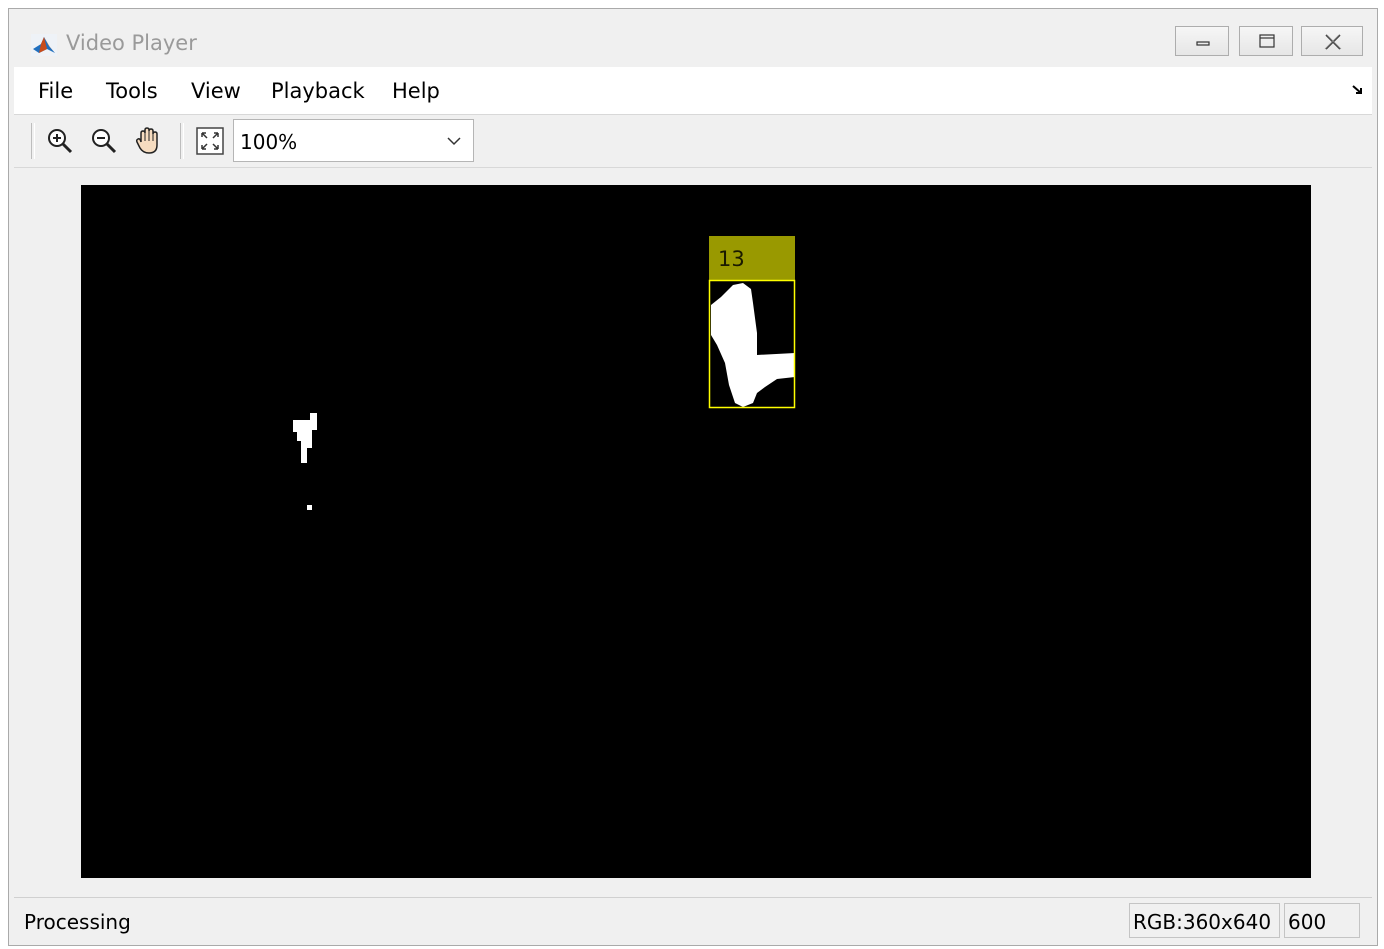  What do you see at coordinates (318, 91) in the screenshot?
I see `menu-playback: Playback` at bounding box center [318, 91].